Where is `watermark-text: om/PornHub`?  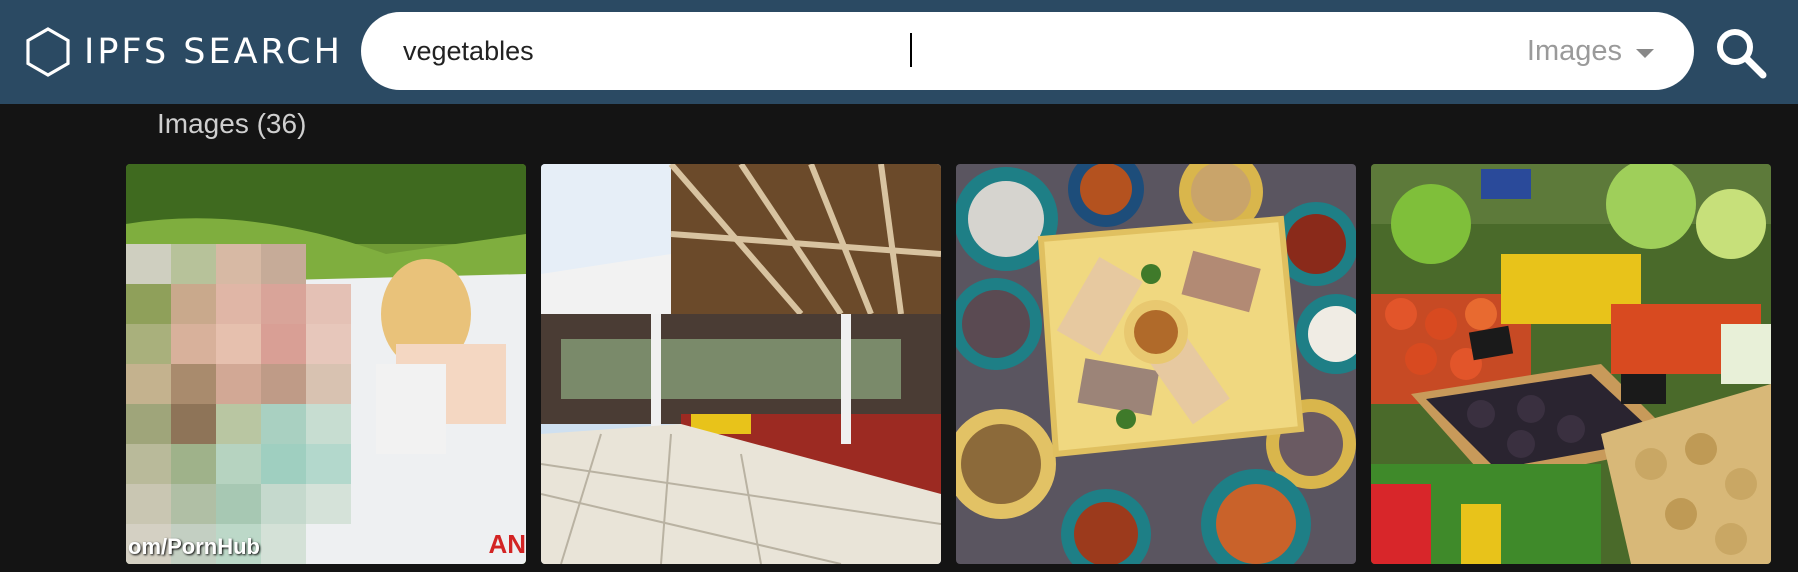
watermark-text: om/PornHub is located at coordinates (194, 546).